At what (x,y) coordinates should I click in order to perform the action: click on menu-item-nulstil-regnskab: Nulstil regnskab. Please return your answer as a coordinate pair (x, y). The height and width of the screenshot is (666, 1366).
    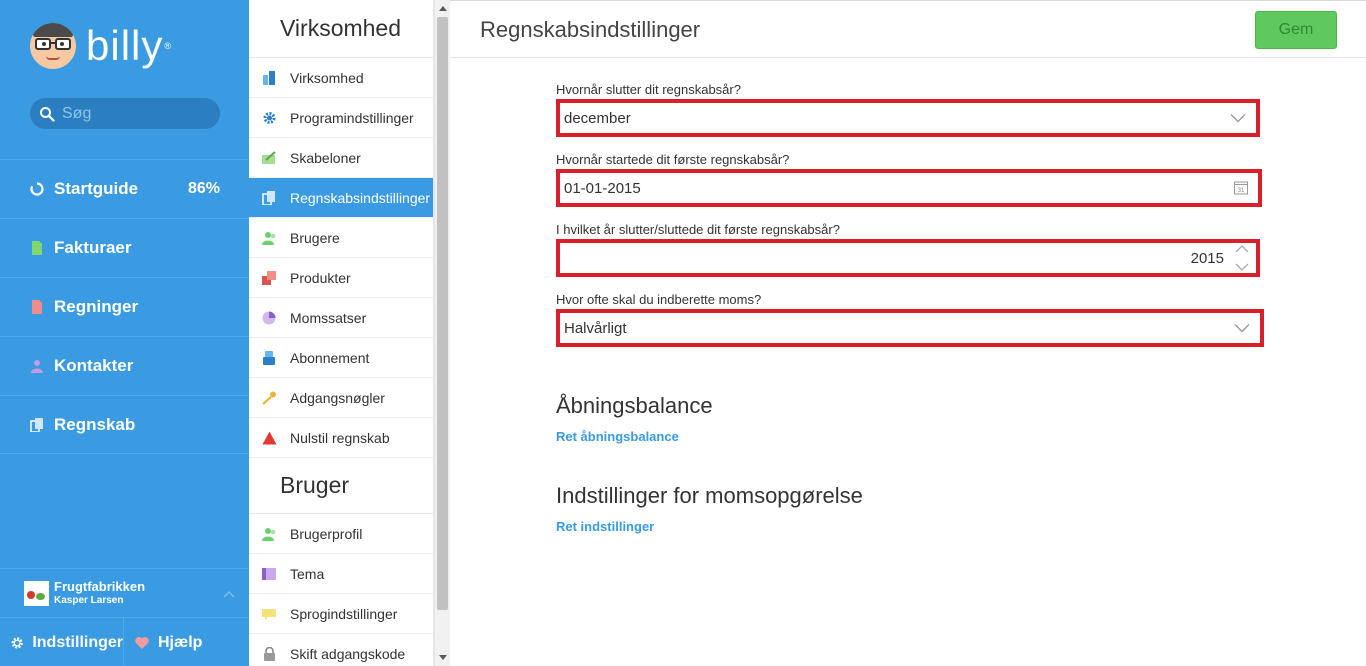
    Looking at the image, I should click on (341, 438).